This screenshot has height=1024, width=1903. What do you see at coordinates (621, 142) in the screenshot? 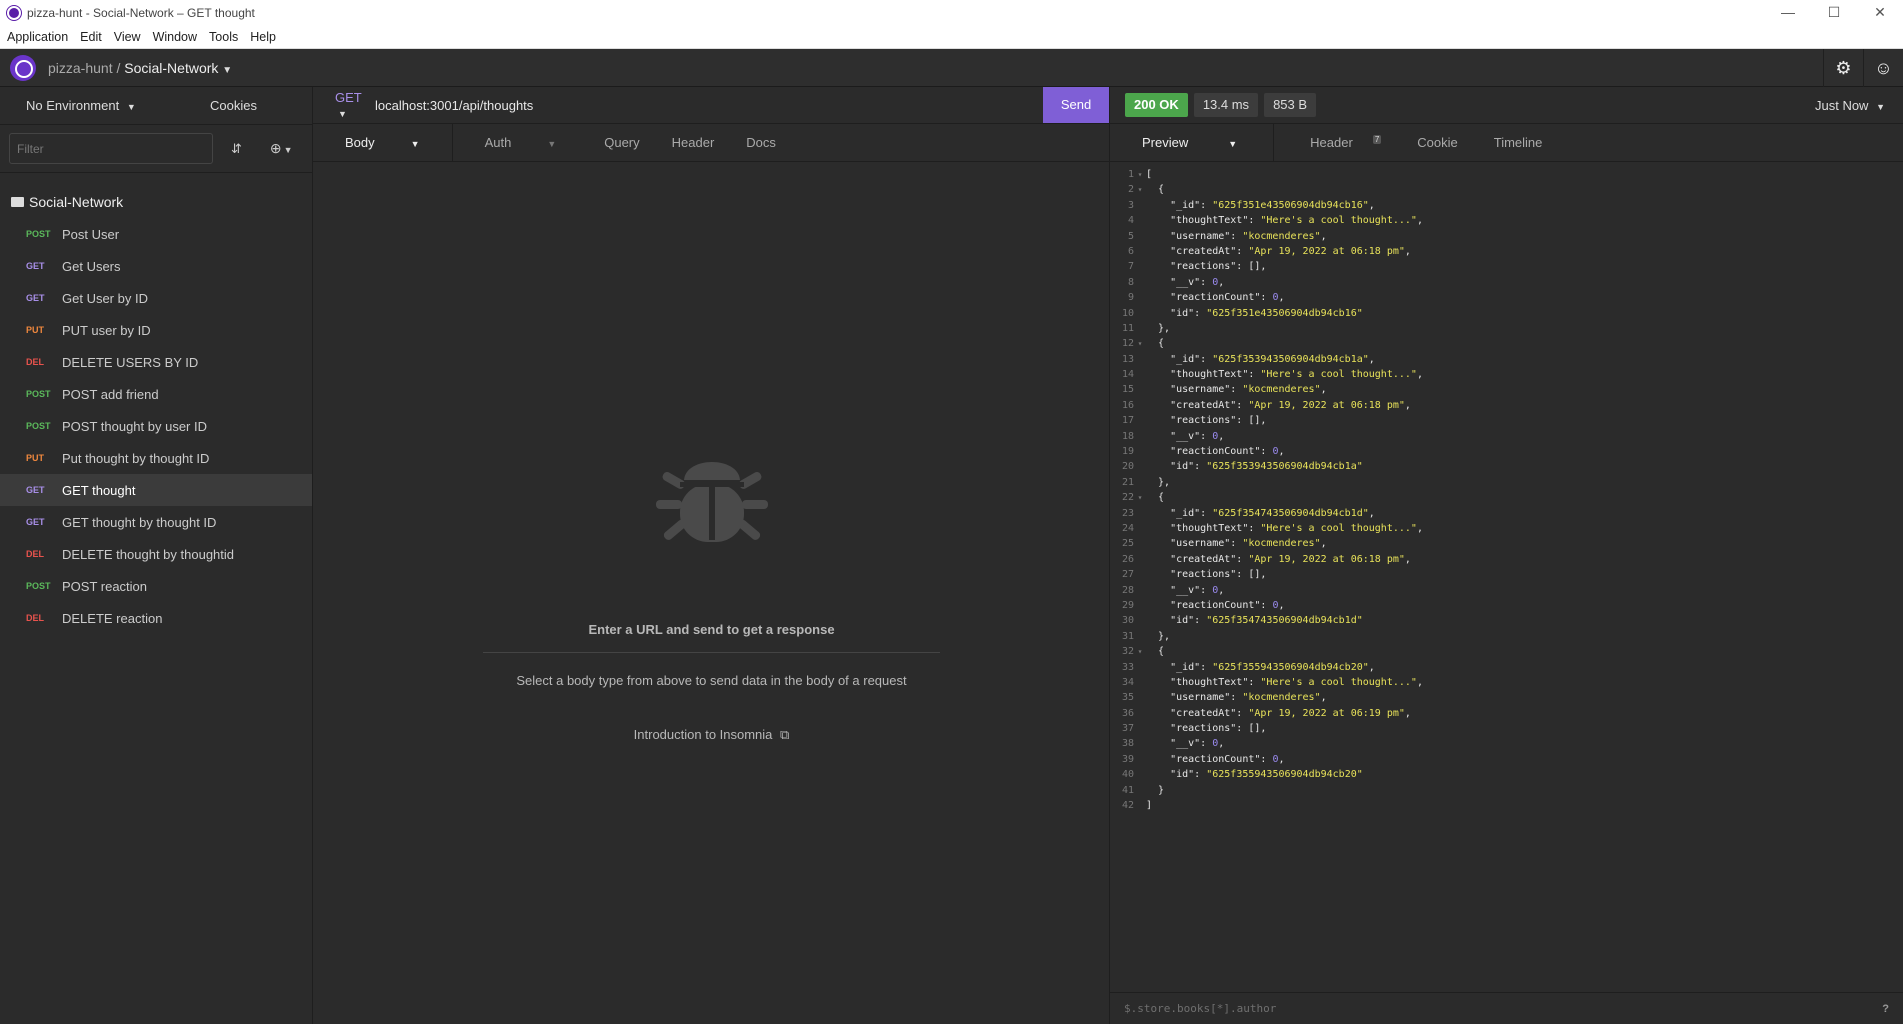
I see `tab-query: Query` at bounding box center [621, 142].